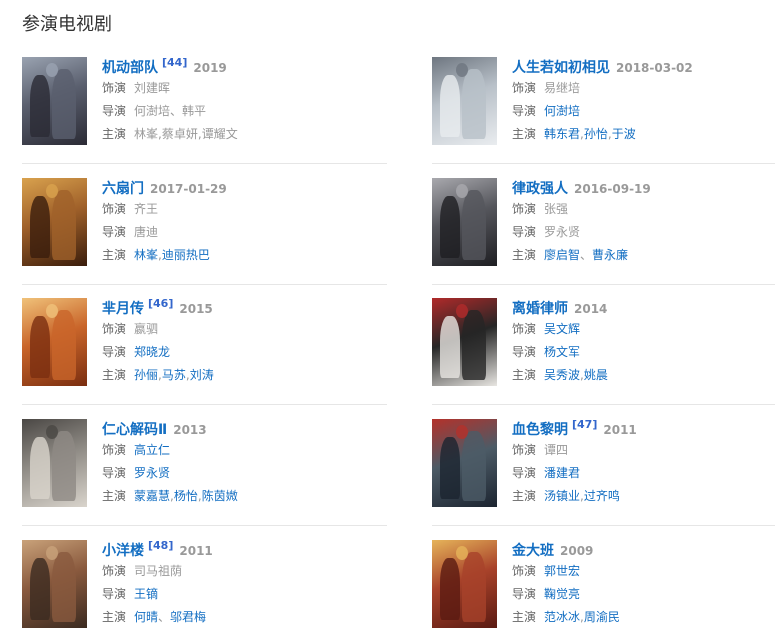 The width and height of the screenshot is (775, 641). What do you see at coordinates (584, 424) in the screenshot?
I see `citation-link: [47]` at bounding box center [584, 424].